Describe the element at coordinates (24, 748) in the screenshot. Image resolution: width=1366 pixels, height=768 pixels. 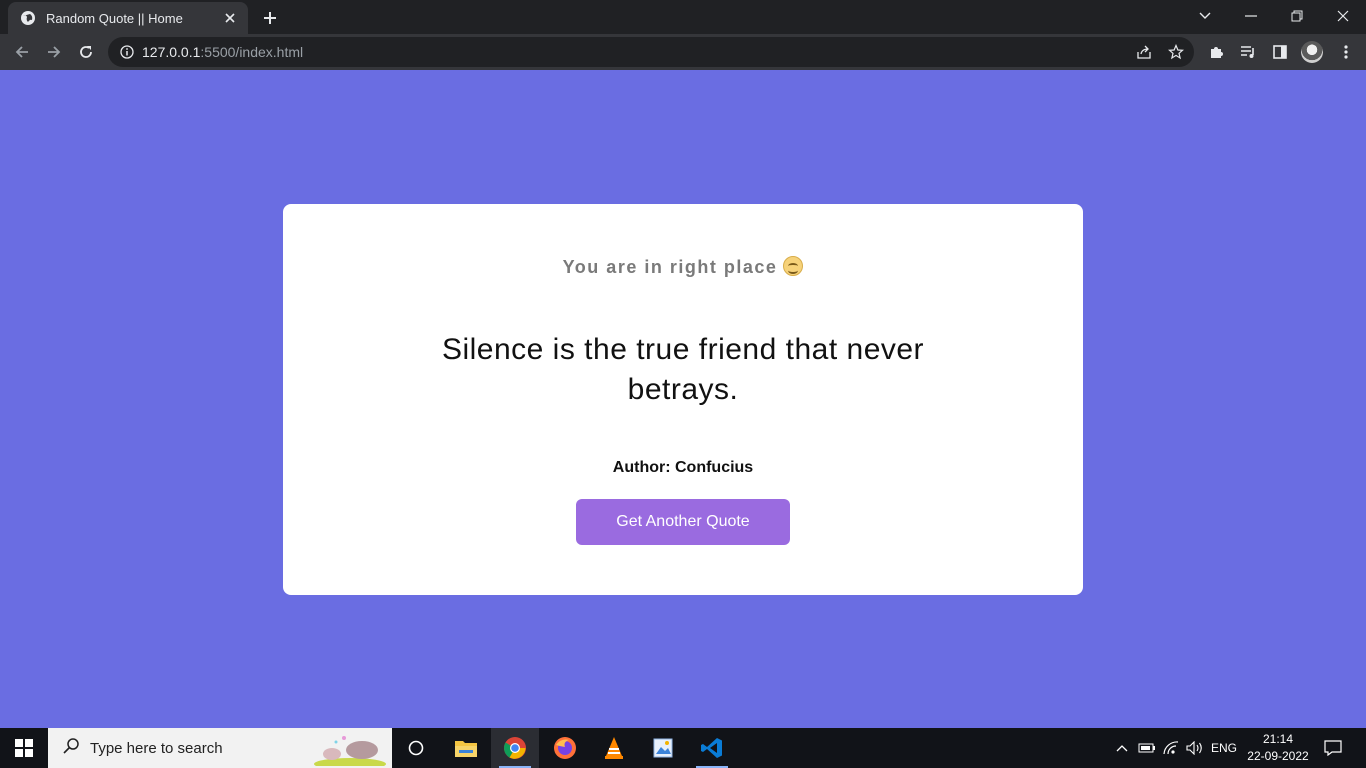
I see `windows-start-icon` at that location.